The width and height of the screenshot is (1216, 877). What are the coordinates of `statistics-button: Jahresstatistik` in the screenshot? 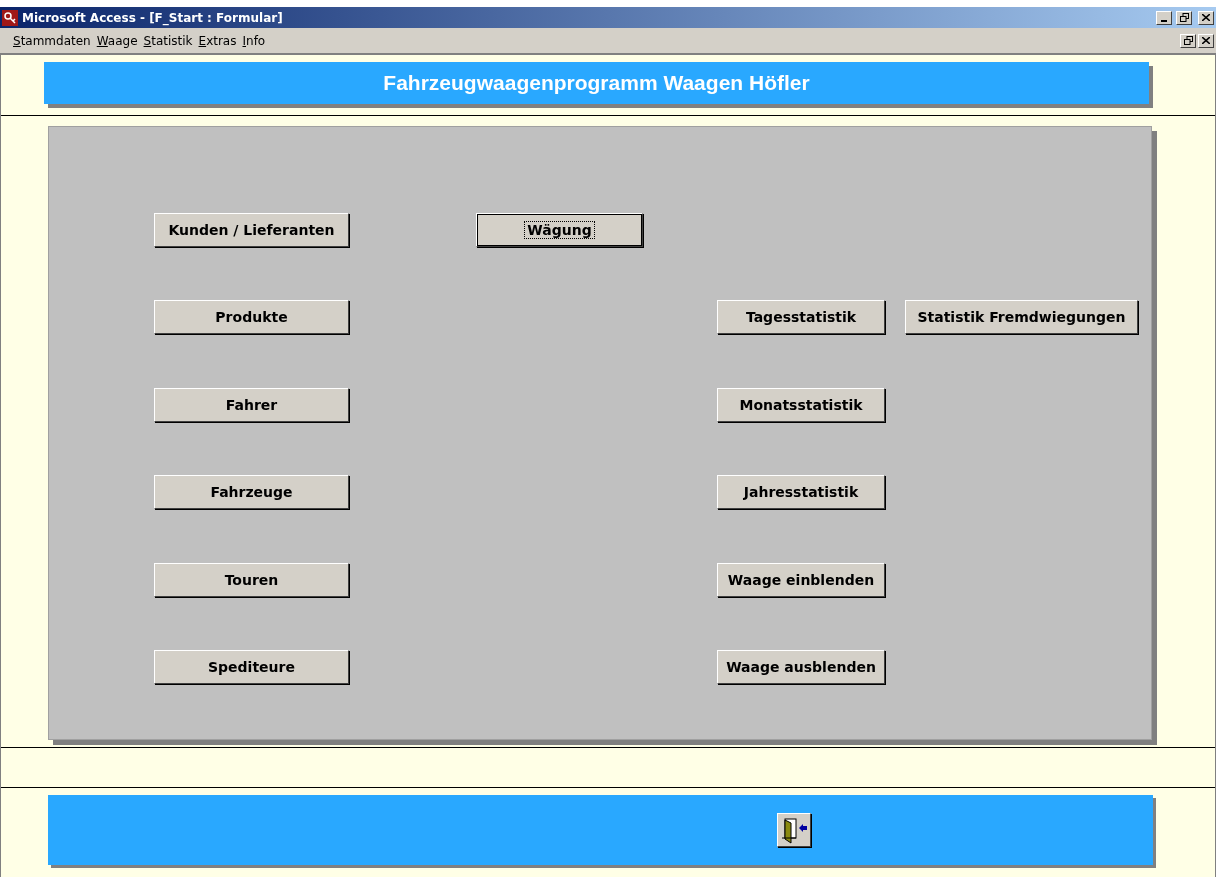 It's located at (801, 492).